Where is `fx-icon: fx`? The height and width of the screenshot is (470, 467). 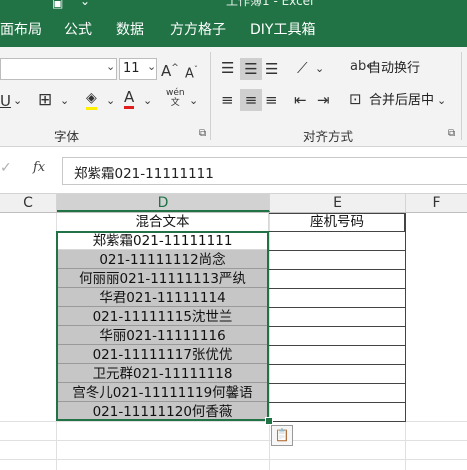 fx-icon: fx is located at coordinates (39, 167).